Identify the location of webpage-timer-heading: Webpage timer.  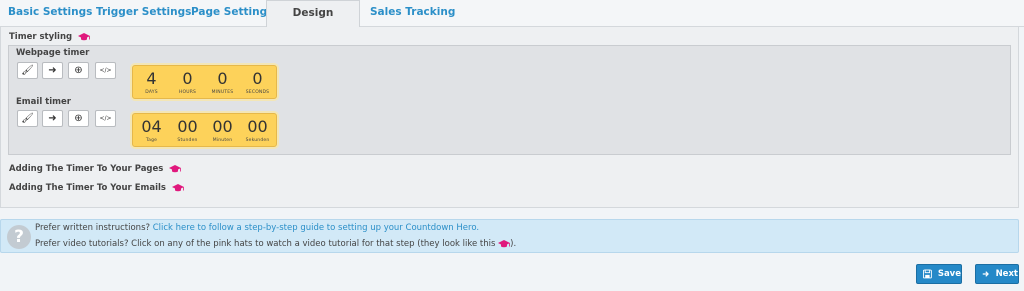
(53, 53).